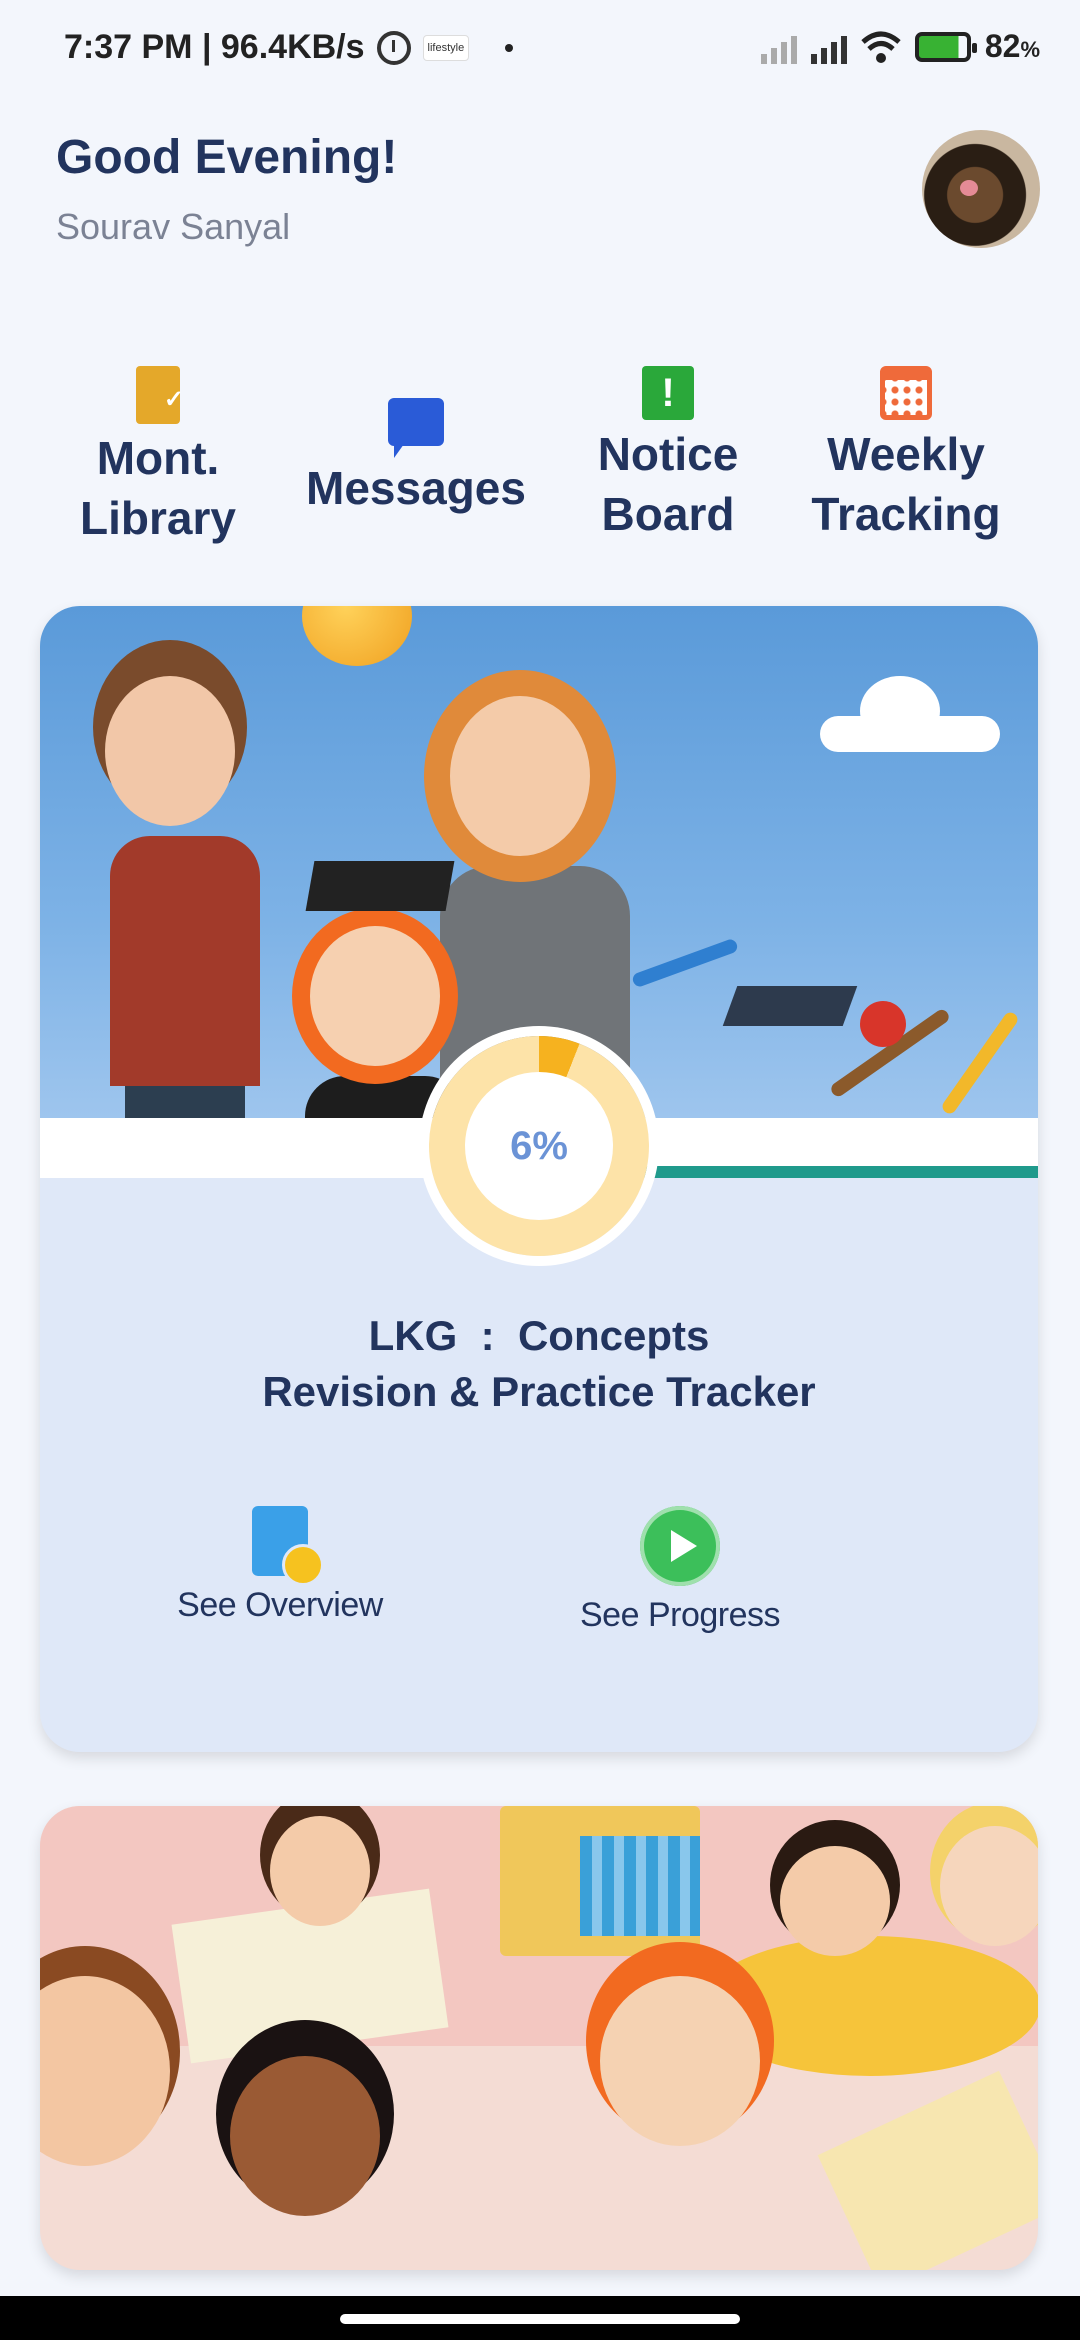 This screenshot has width=1080, height=2340. I want to click on book-spine-illustration, so click(819, 1172).